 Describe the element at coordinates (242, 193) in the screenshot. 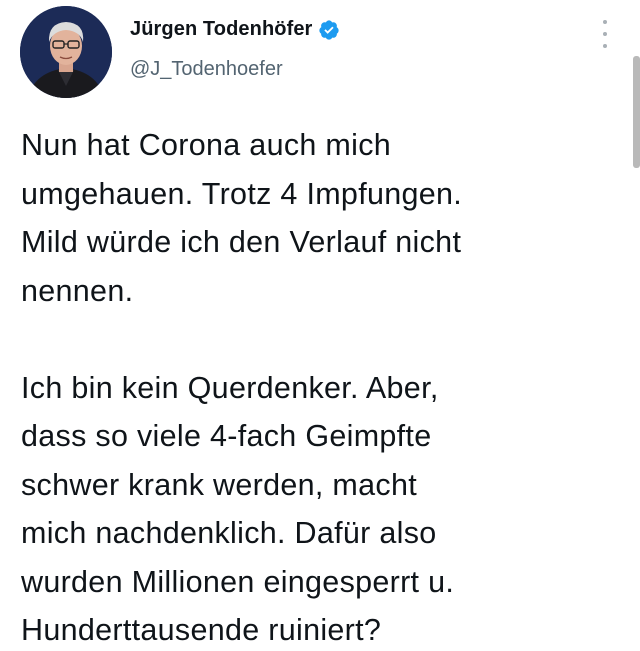

I see `tweet-line: umgehauen. Trotz 4 Impfungen.` at that location.